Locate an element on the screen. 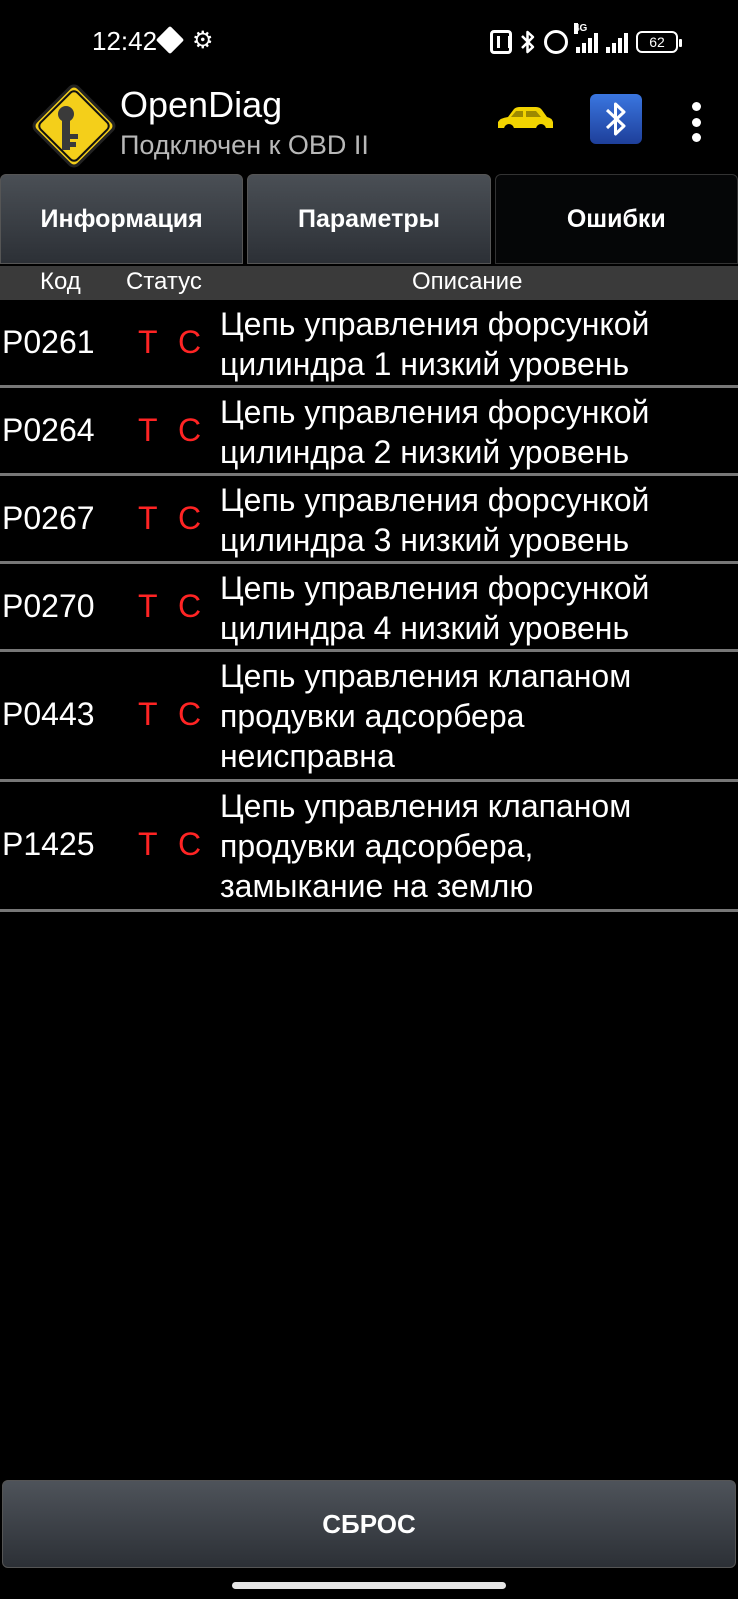 The width and height of the screenshot is (738, 1599). tab-errors: Ошибки is located at coordinates (616, 219).